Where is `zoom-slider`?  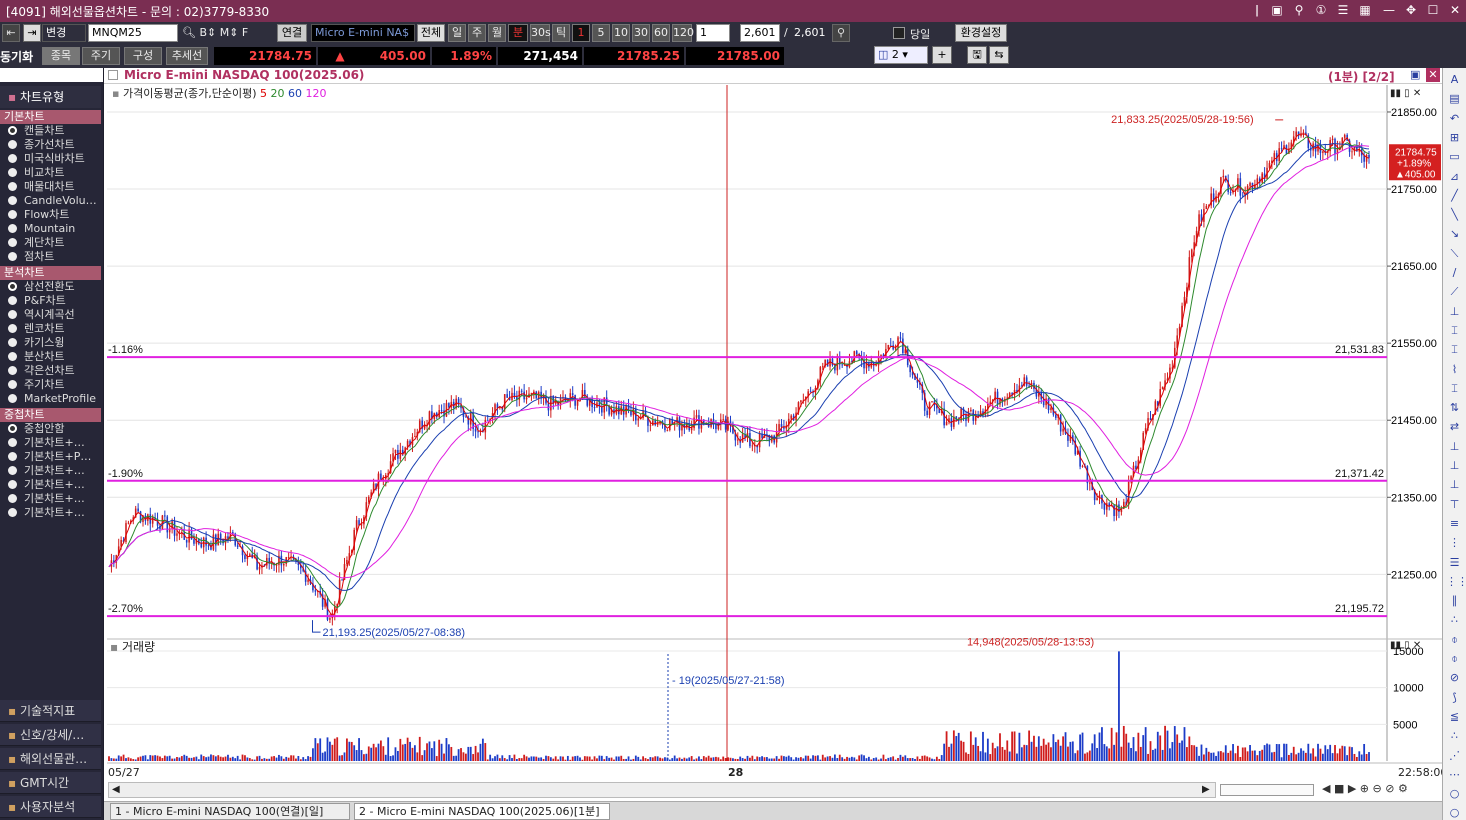 zoom-slider is located at coordinates (1267, 790).